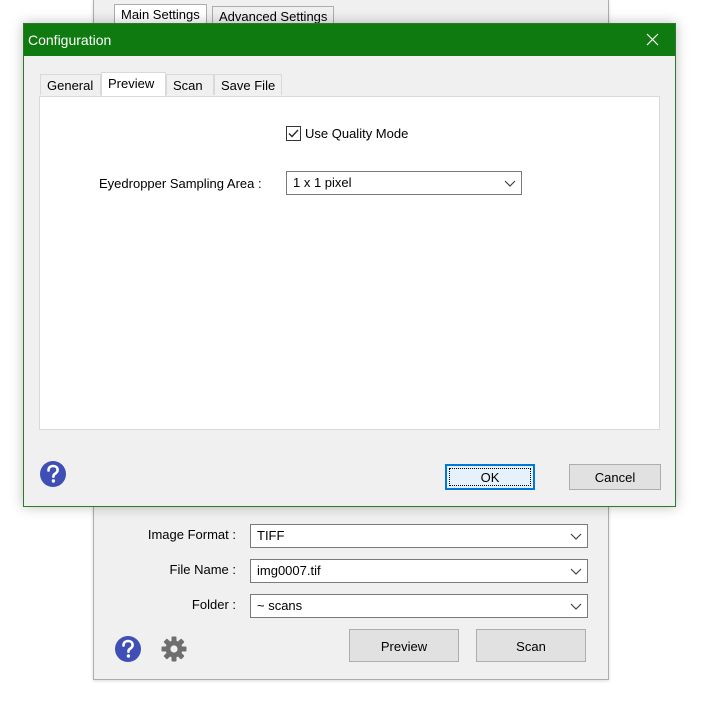 Image resolution: width=707 pixels, height=711 pixels. I want to click on eyedropper-sampling-label: Eyedropper Sampling Area :, so click(180, 183).